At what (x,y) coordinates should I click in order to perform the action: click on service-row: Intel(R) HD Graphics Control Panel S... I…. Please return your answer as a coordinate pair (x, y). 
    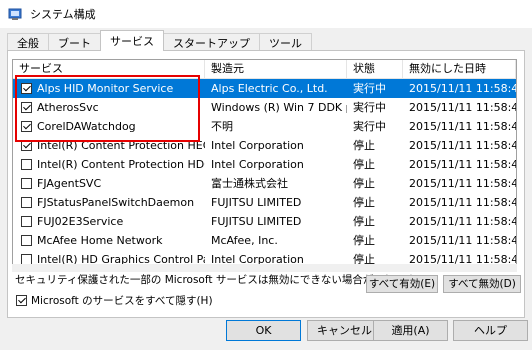
    Looking at the image, I should click on (264, 257).